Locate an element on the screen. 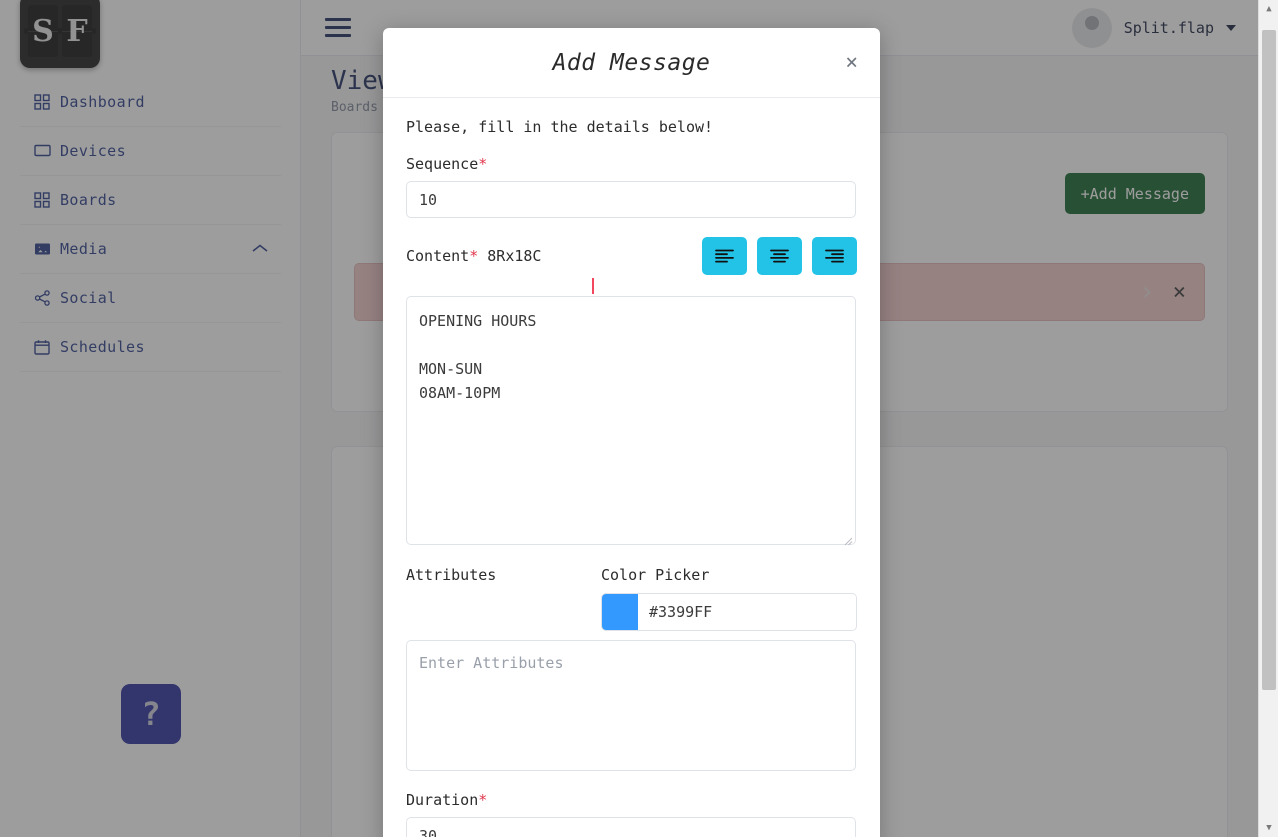 This screenshot has width=1278, height=837. scrollbar-down-arrow: ▼ is located at coordinates (1268, 828).